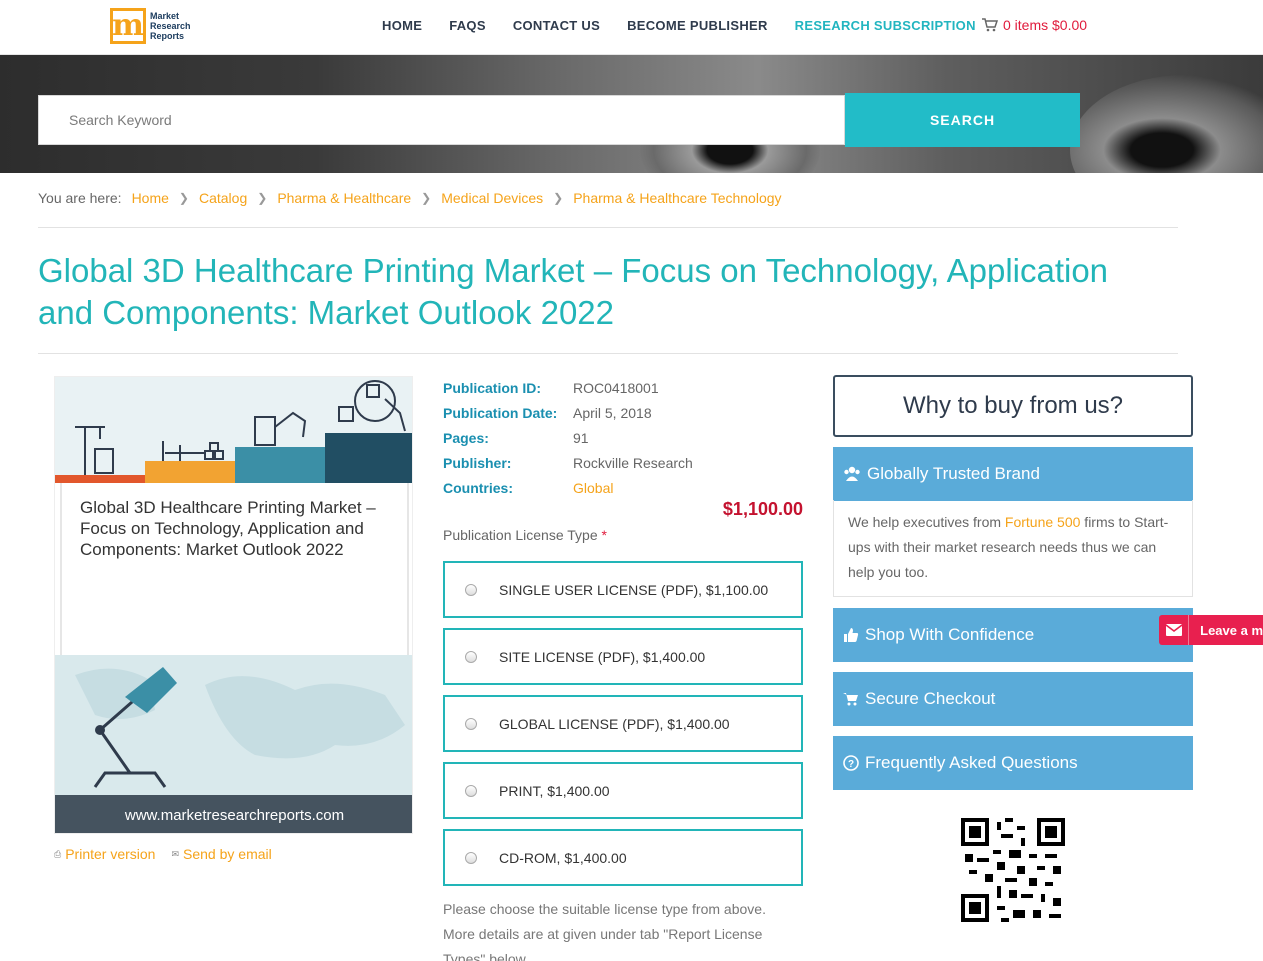 The image size is (1263, 961). Describe the element at coordinates (953, 473) in the screenshot. I see `globally-trusted-brand-label: Globally Trusted Brand` at that location.